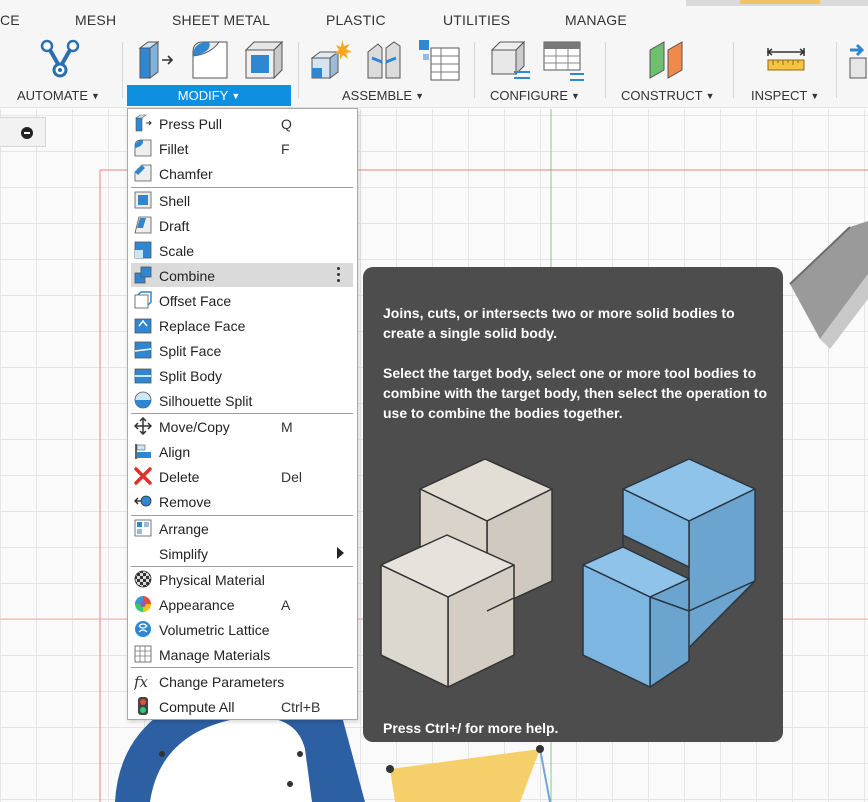 This screenshot has width=868, height=802. What do you see at coordinates (143, 706) in the screenshot?
I see `traffic-light-icon` at bounding box center [143, 706].